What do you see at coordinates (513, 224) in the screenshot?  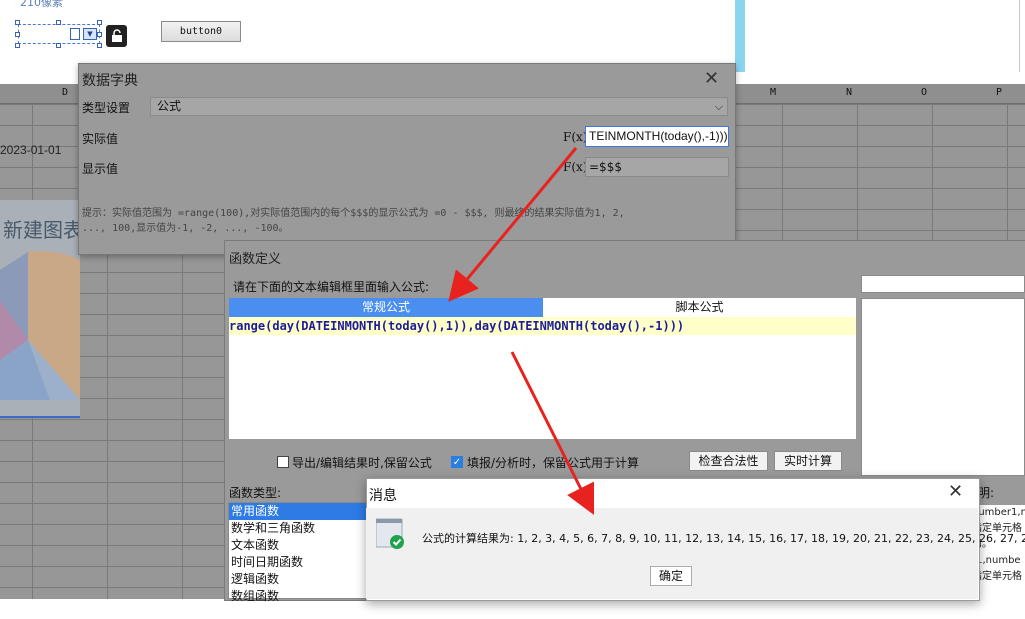 I see `arrow-to-formula` at bounding box center [513, 224].